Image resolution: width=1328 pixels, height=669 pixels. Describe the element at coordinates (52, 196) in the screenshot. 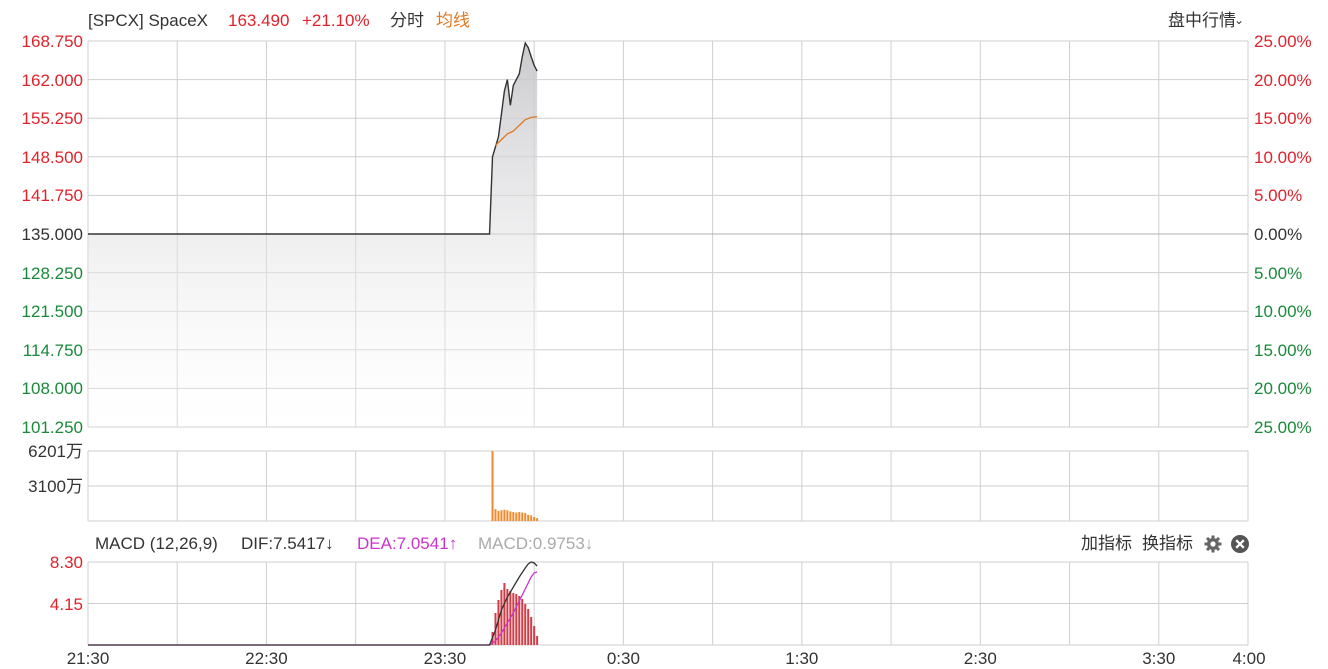

I see `price-tick-label: 141.750` at that location.